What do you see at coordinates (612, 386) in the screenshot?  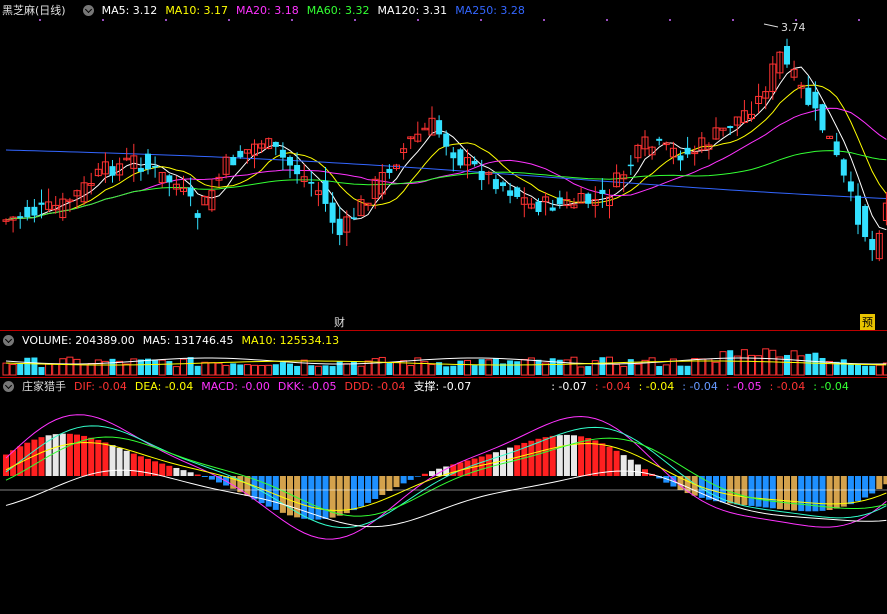 I see `extra-2: : -0.04` at bounding box center [612, 386].